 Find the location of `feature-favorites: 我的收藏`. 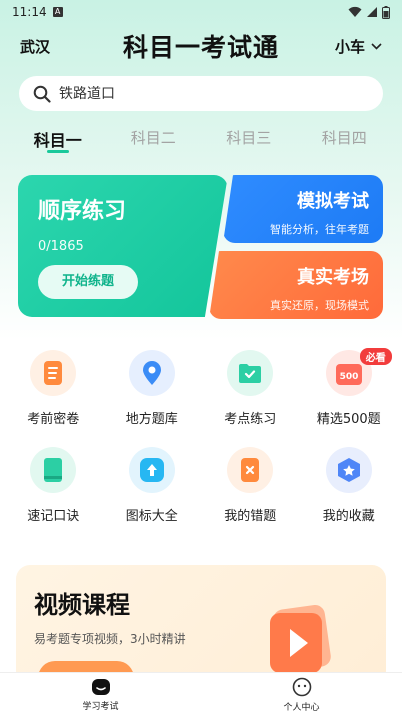

feature-favorites: 我的收藏 is located at coordinates (349, 485).